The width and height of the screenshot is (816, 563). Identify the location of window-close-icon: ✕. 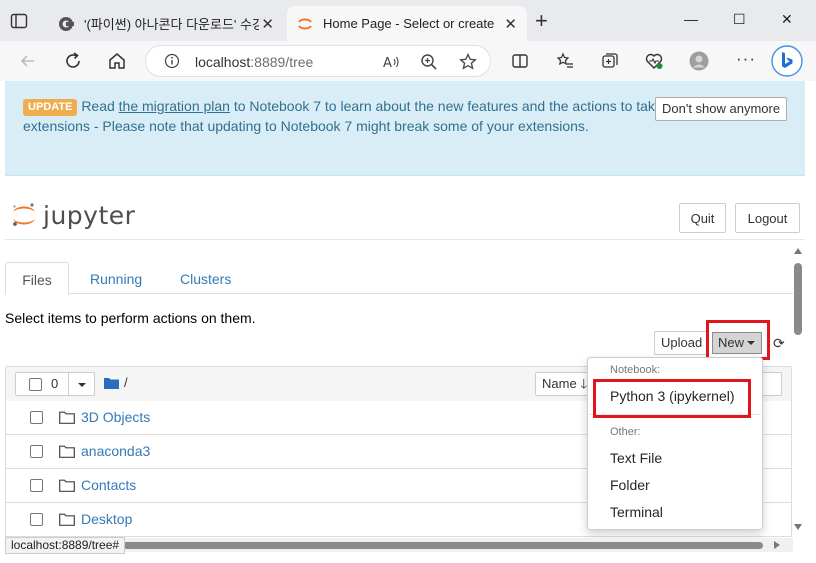
(787, 19).